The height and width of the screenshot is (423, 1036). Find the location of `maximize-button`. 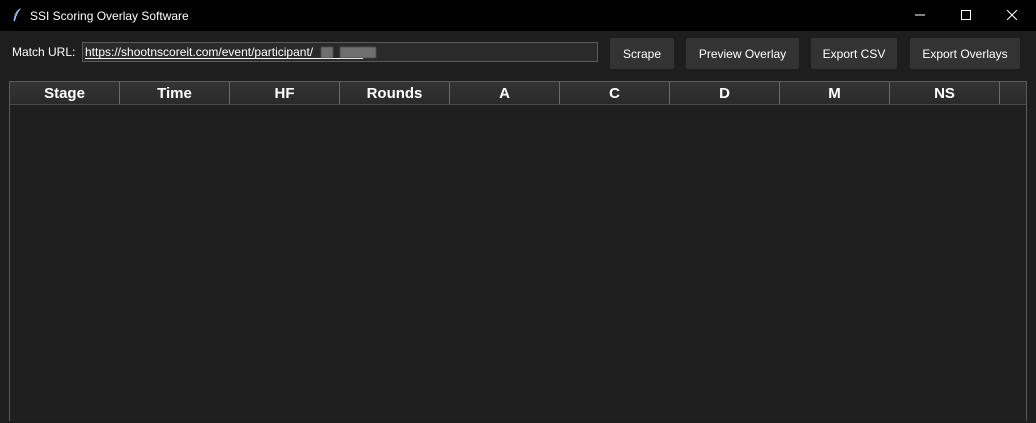

maximize-button is located at coordinates (966, 15).